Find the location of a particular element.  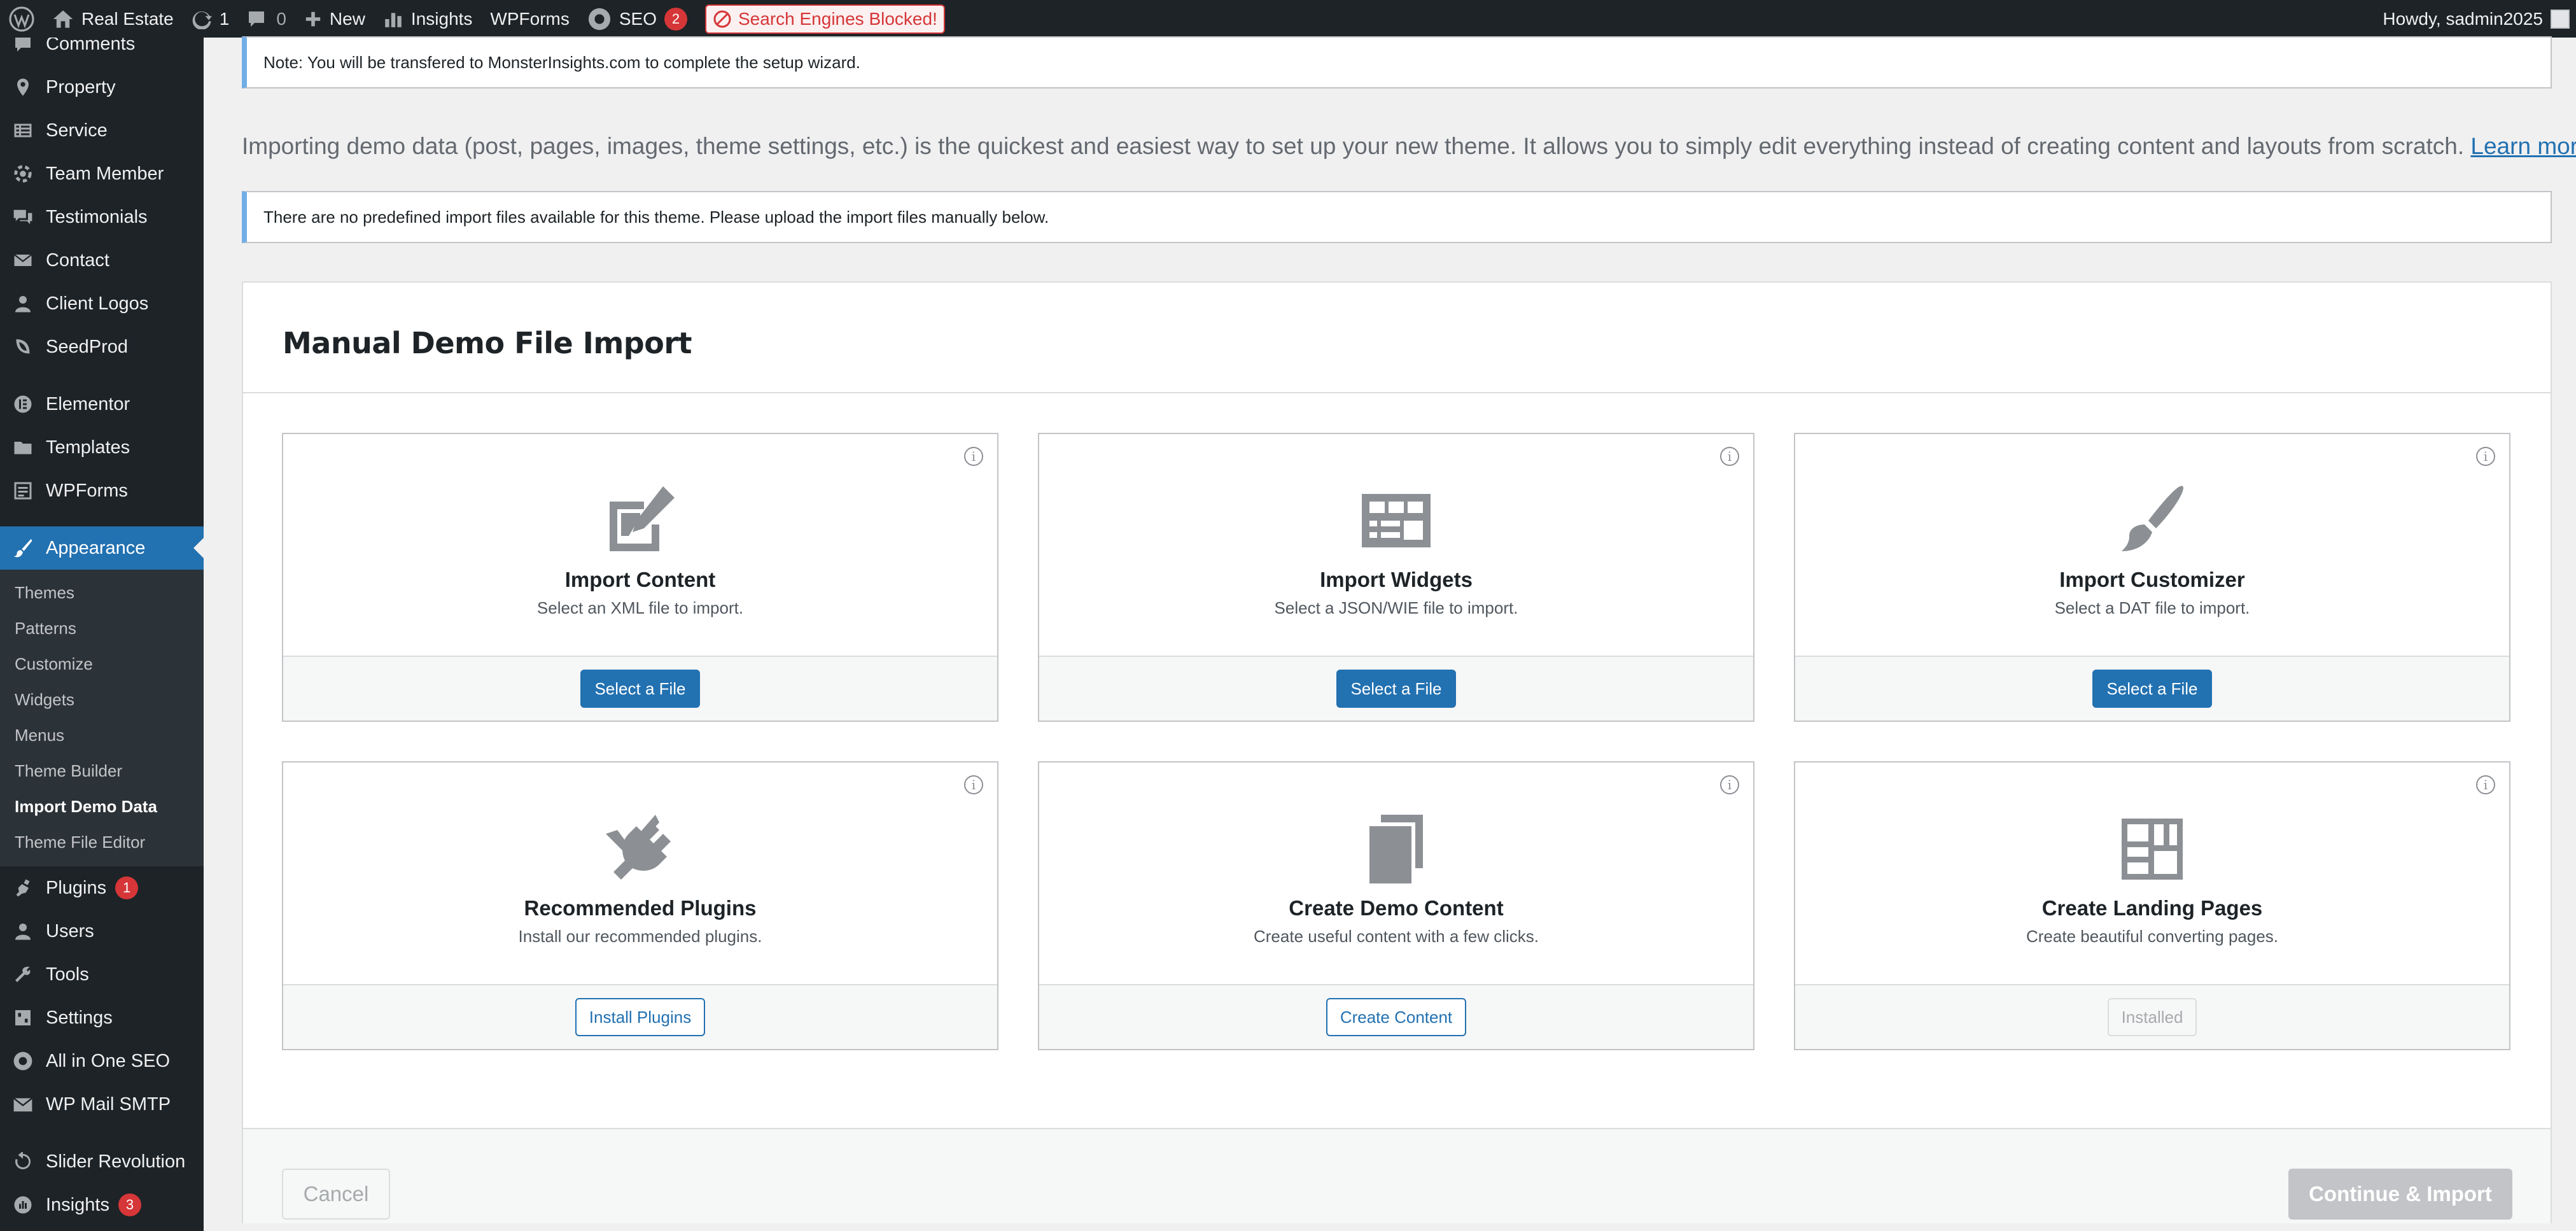

menu-item-testimonials: Testimonials is located at coordinates (102, 217).